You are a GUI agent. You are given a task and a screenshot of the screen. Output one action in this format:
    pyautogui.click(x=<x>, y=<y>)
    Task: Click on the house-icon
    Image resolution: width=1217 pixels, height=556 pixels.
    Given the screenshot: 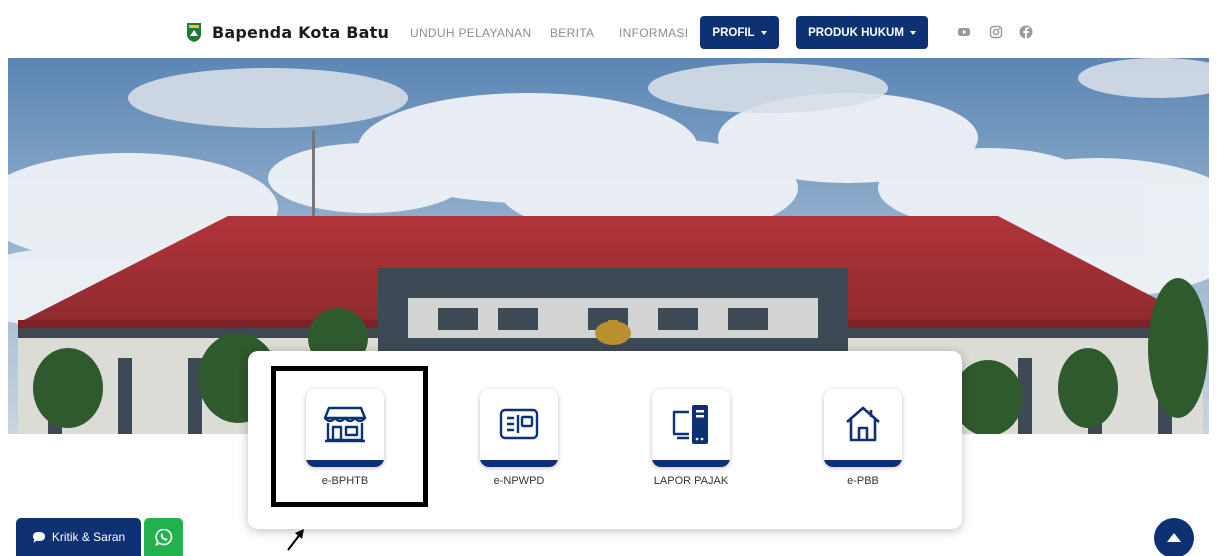 What is the action you would take?
    pyautogui.click(x=863, y=424)
    